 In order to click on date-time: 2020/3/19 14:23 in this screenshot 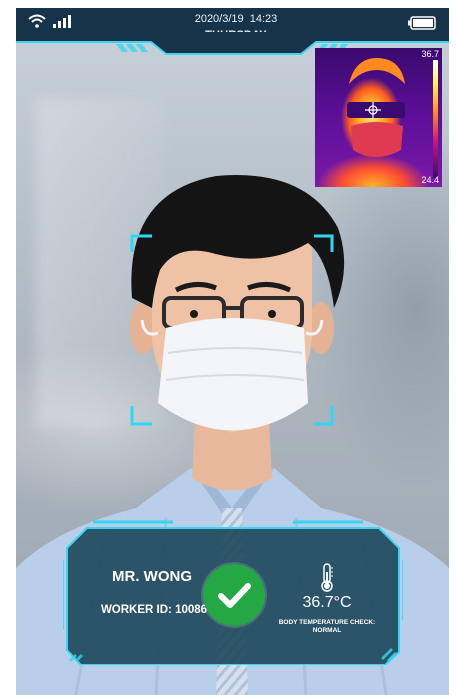, I will do `click(236, 19)`.